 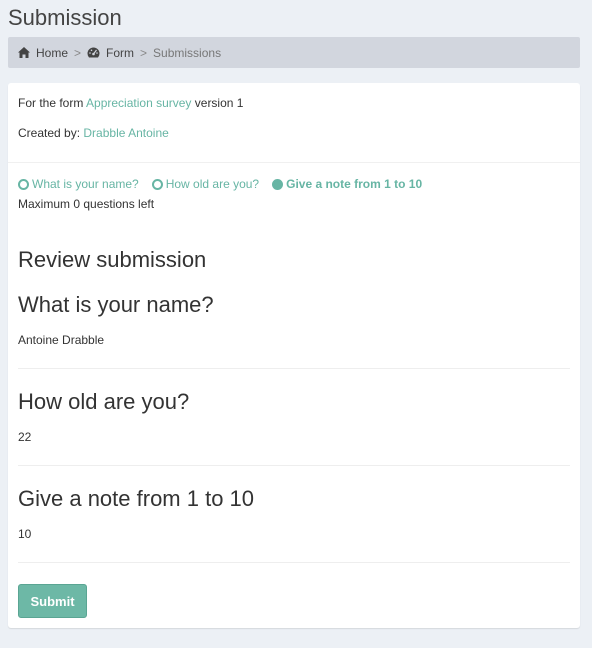 What do you see at coordinates (93, 52) in the screenshot?
I see `dashboard-icon` at bounding box center [93, 52].